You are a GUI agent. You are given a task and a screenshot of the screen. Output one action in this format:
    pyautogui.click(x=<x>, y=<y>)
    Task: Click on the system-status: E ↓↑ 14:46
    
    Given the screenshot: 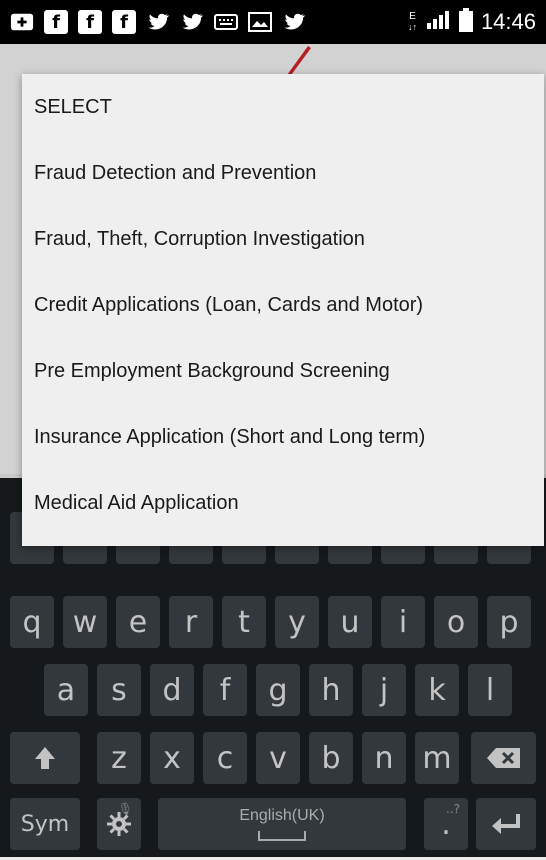 What is the action you would take?
    pyautogui.click(x=476, y=22)
    